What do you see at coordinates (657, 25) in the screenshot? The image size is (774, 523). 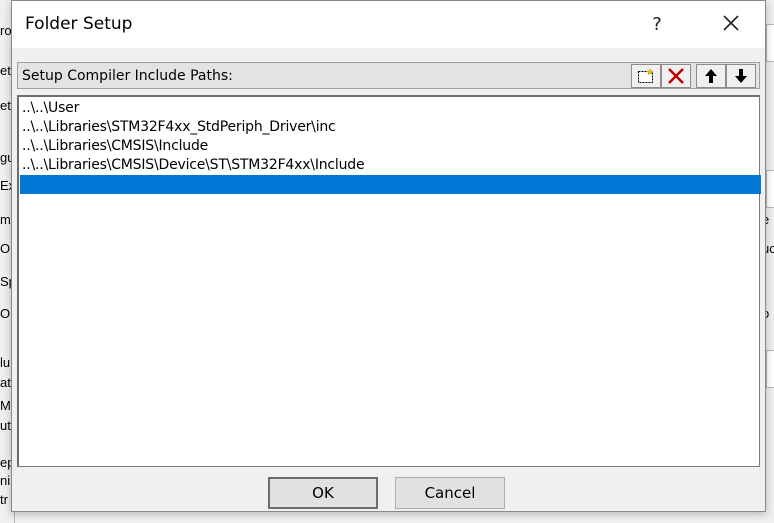 I see `help-button: ?` at bounding box center [657, 25].